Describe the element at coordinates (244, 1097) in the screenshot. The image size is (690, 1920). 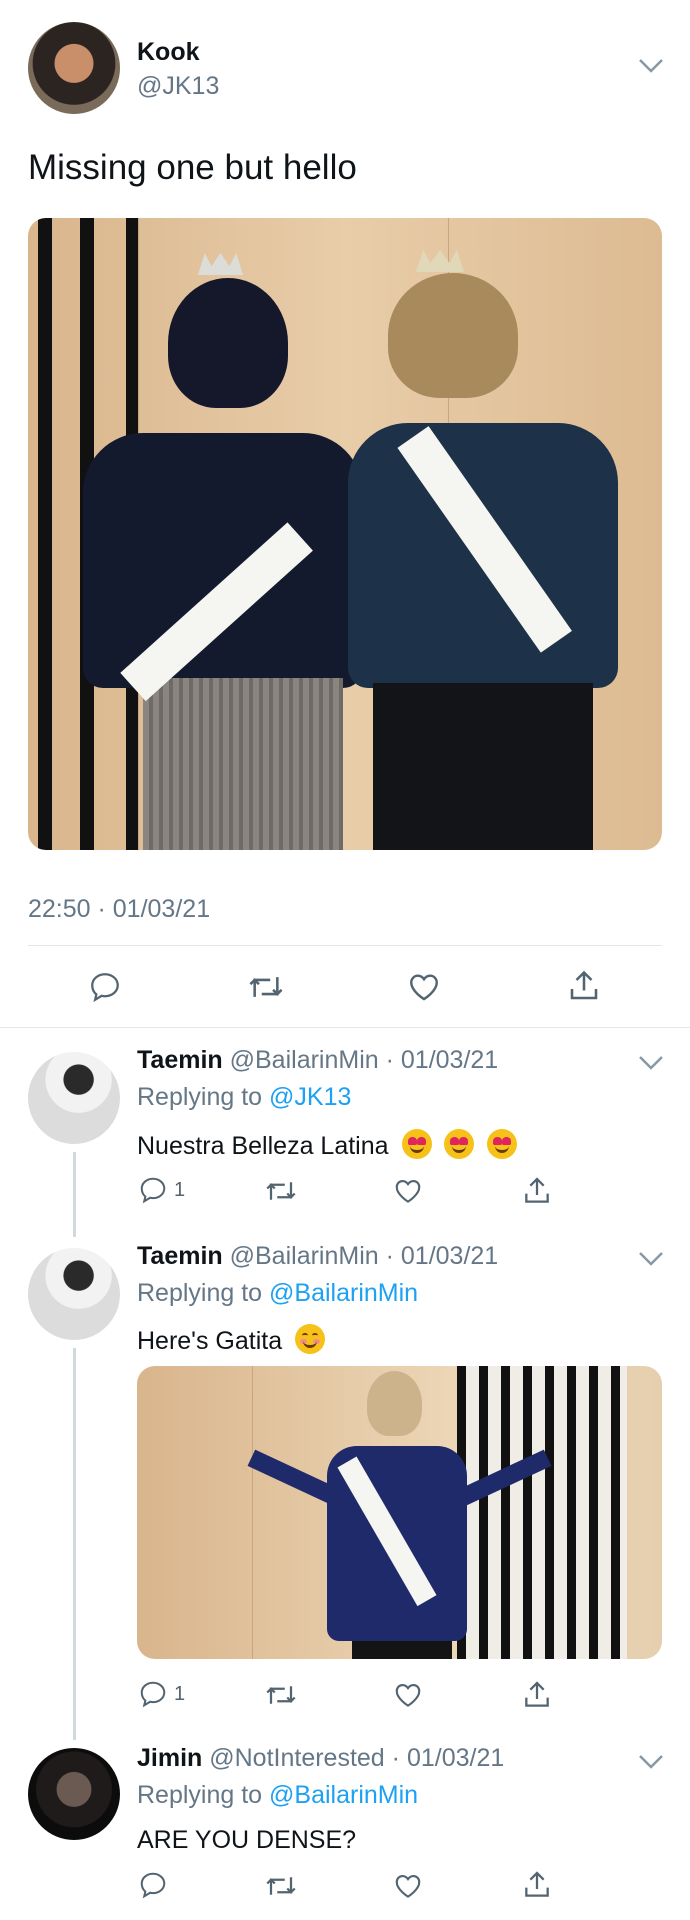
I see `replying-to: Replying to @JK13` at that location.